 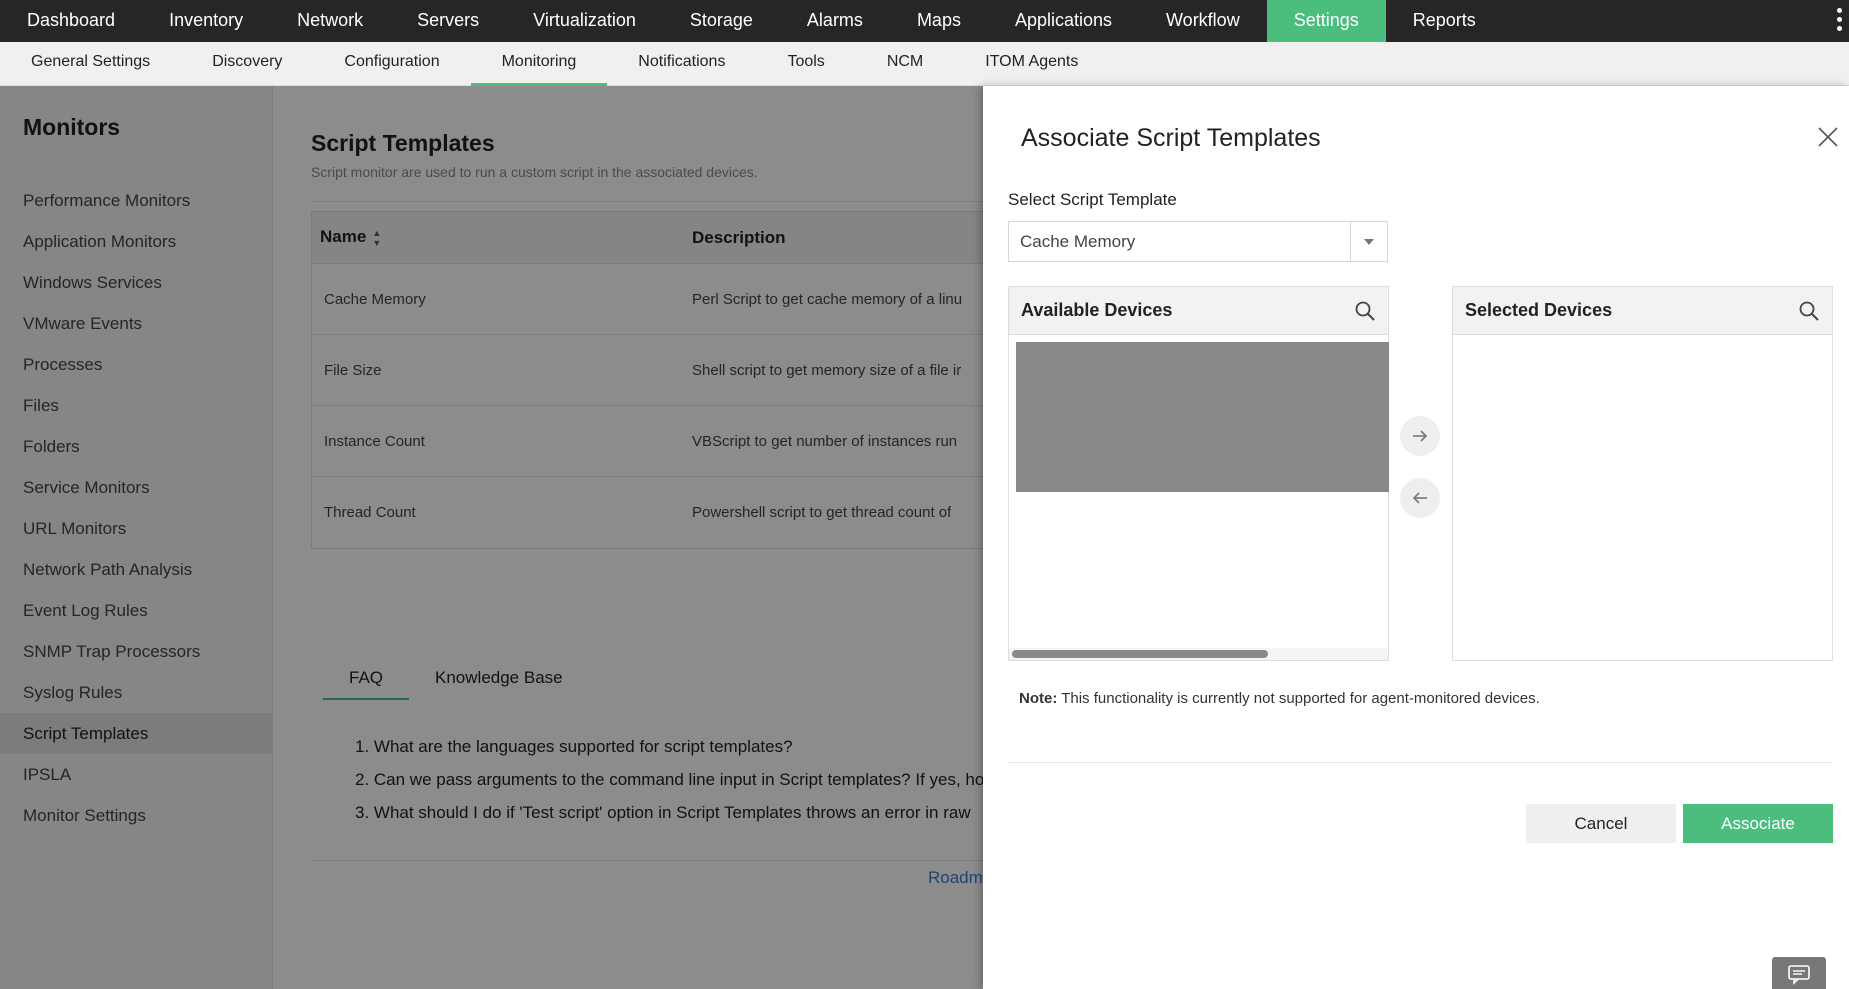 I want to click on subnav-item-discovery: Discovery, so click(x=247, y=64).